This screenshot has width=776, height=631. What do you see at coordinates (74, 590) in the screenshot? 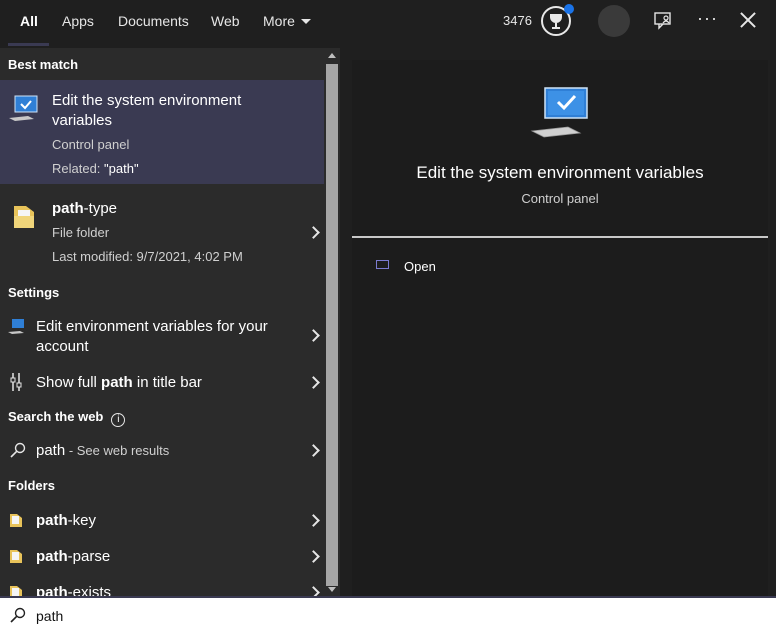
I see `folder-item-label: path-exists` at bounding box center [74, 590].